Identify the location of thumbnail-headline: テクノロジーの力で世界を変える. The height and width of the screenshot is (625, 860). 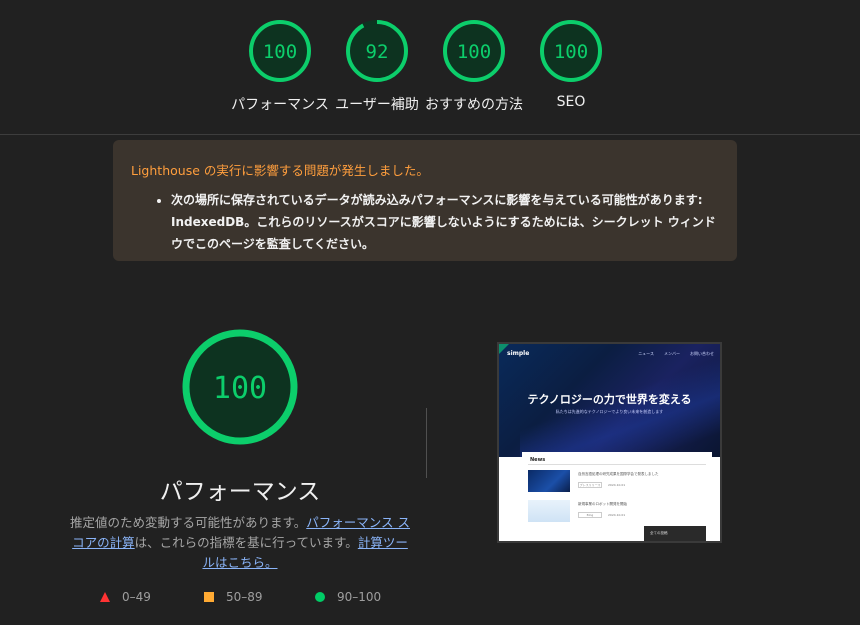
(609, 399).